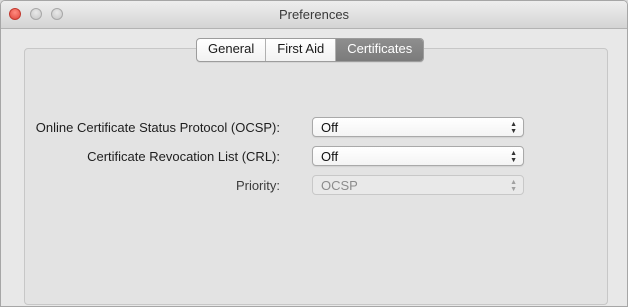 This screenshot has width=628, height=307. What do you see at coordinates (339, 185) in the screenshot?
I see `priority-select-value: OCSP` at bounding box center [339, 185].